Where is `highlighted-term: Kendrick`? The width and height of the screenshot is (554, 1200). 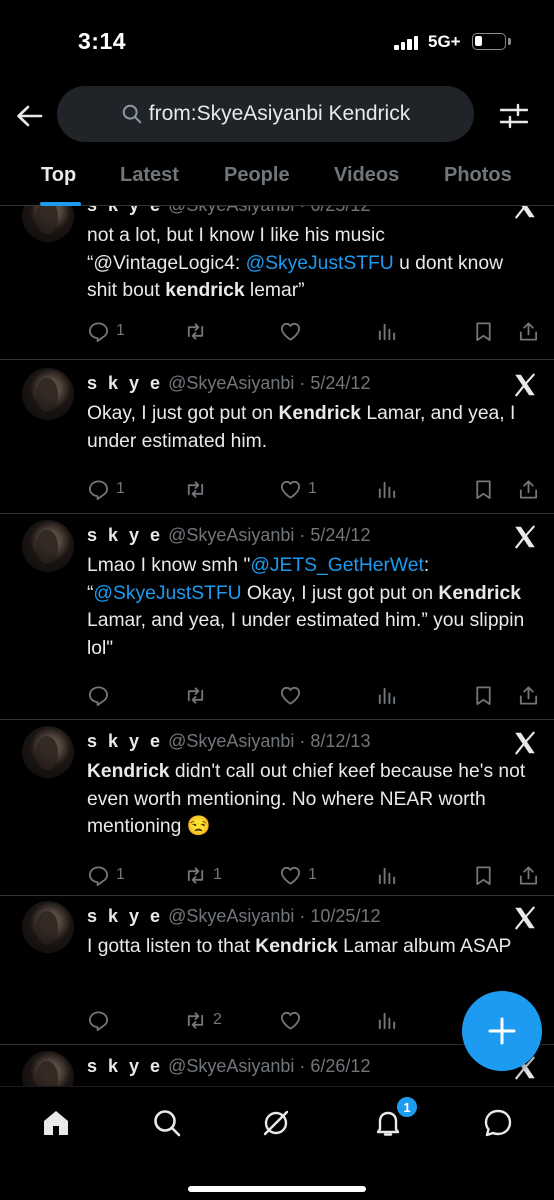
highlighted-term: Kendrick is located at coordinates (128, 771).